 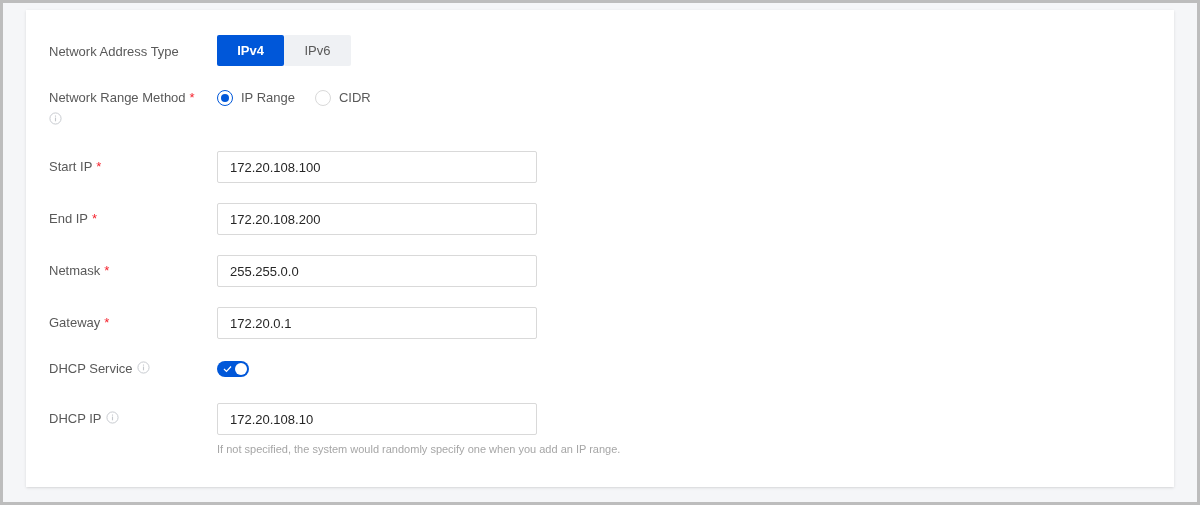 What do you see at coordinates (377, 219) in the screenshot?
I see `input-field: 172.20.108.200` at bounding box center [377, 219].